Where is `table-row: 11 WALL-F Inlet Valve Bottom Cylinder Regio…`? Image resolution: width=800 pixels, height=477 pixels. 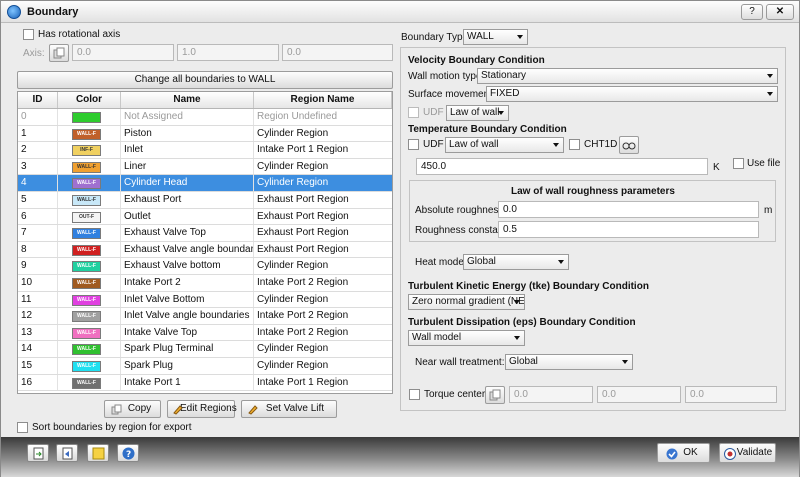
table-row: 11 WALL-F Inlet Valve Bottom Cylinder Regio… is located at coordinates (205, 300).